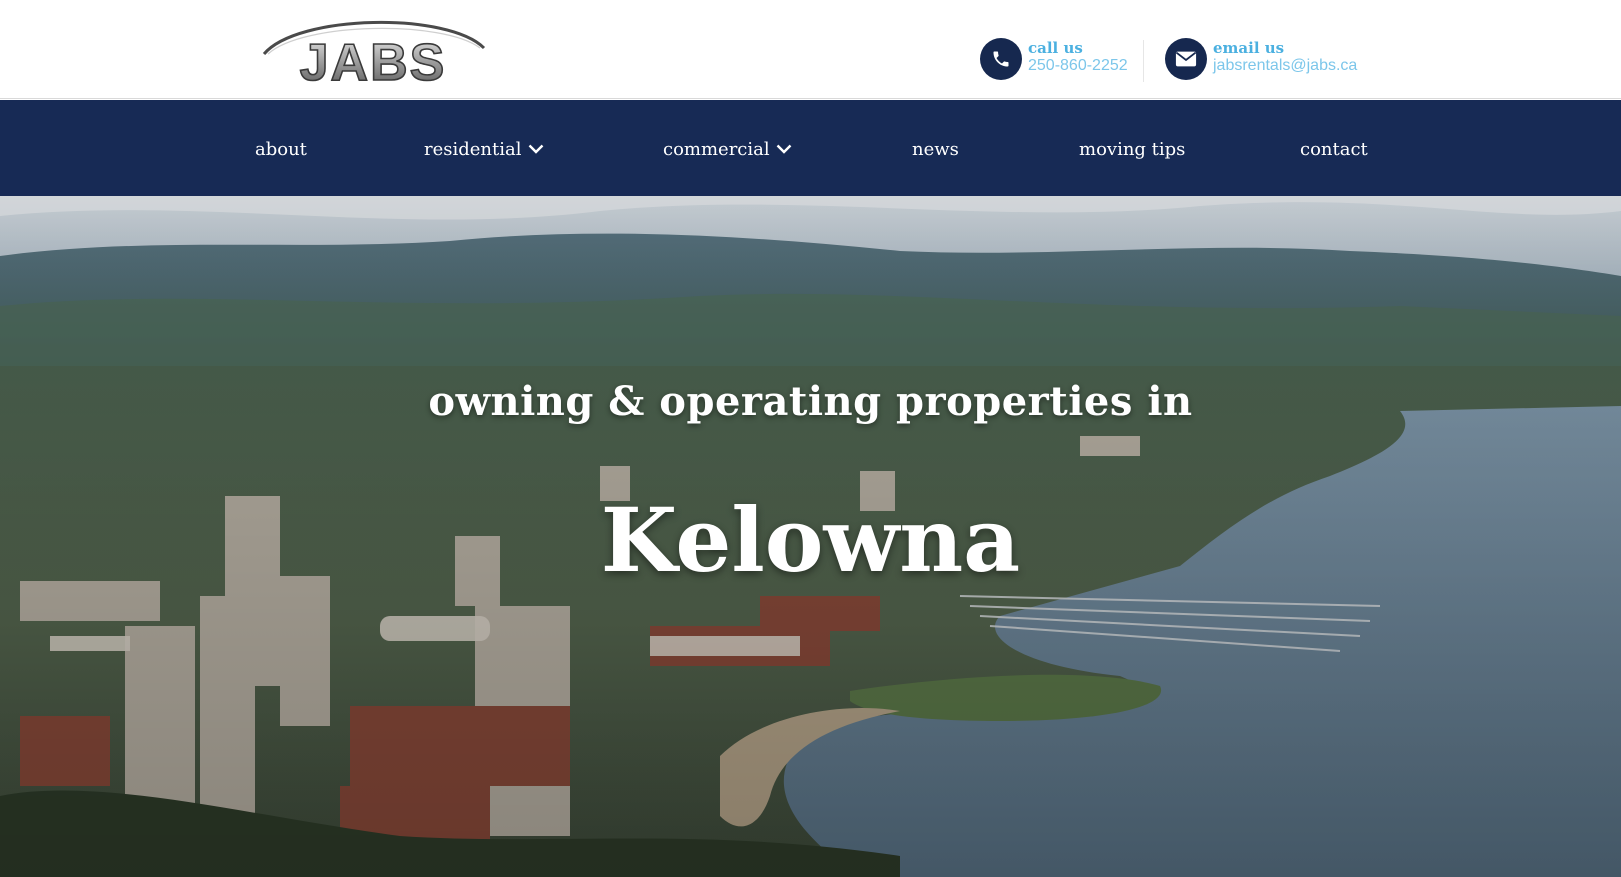 The height and width of the screenshot is (877, 1621). What do you see at coordinates (1186, 59) in the screenshot?
I see `envelope-icon` at bounding box center [1186, 59].